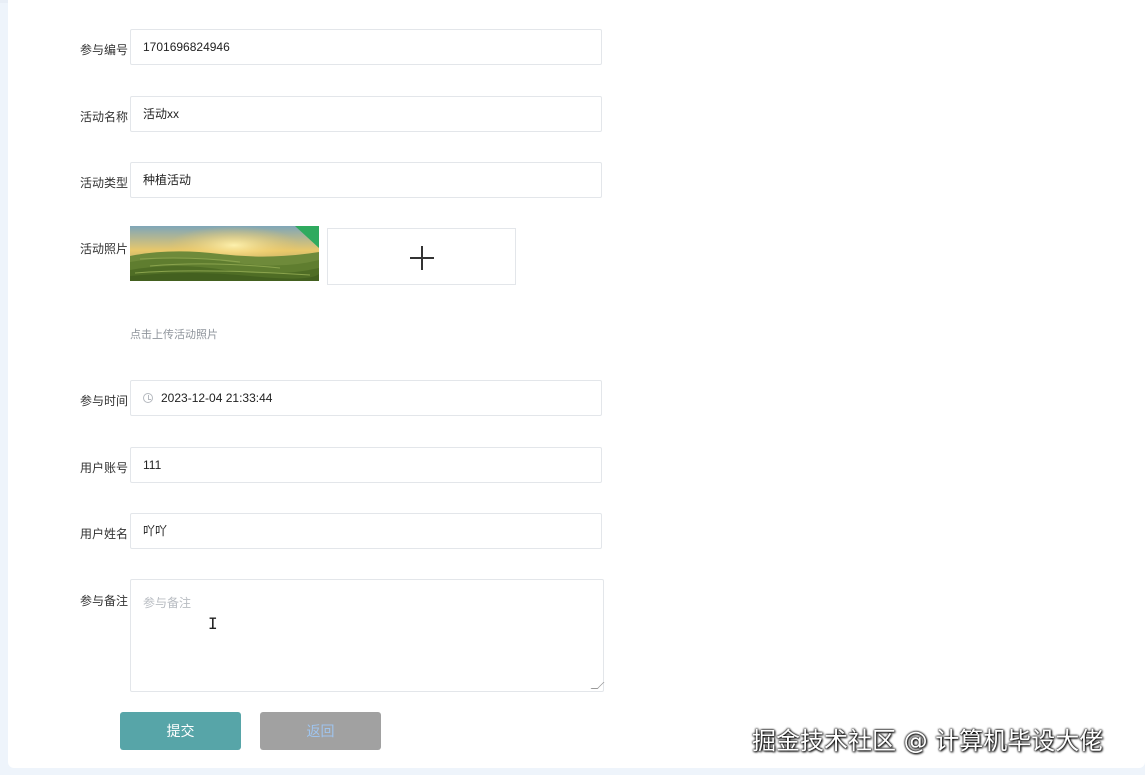  Describe the element at coordinates (103, 401) in the screenshot. I see `participation-time-label: 参与时间` at that location.